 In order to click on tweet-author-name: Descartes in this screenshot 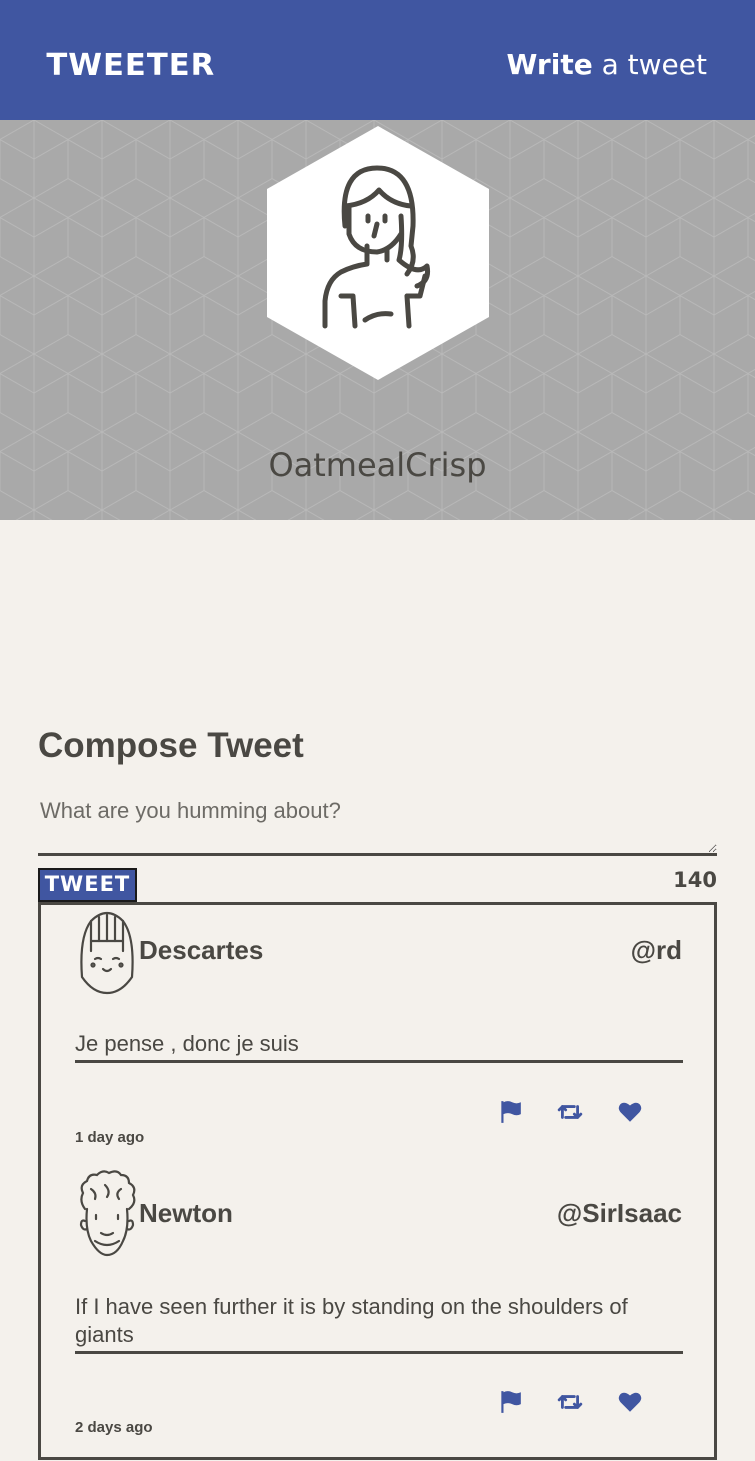, I will do `click(201, 950)`.